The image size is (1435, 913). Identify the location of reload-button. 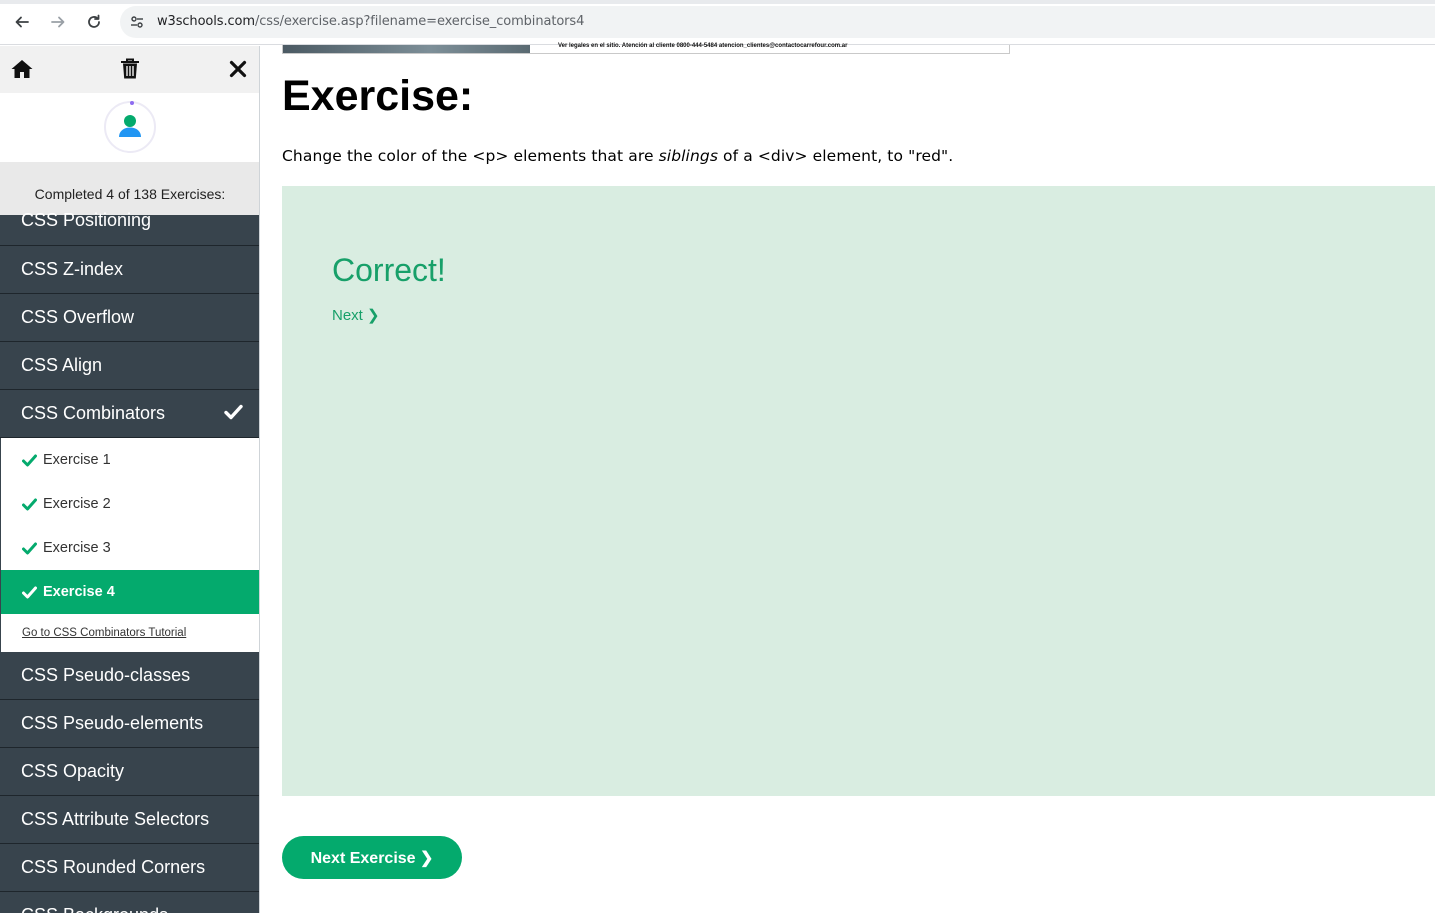
(94, 22).